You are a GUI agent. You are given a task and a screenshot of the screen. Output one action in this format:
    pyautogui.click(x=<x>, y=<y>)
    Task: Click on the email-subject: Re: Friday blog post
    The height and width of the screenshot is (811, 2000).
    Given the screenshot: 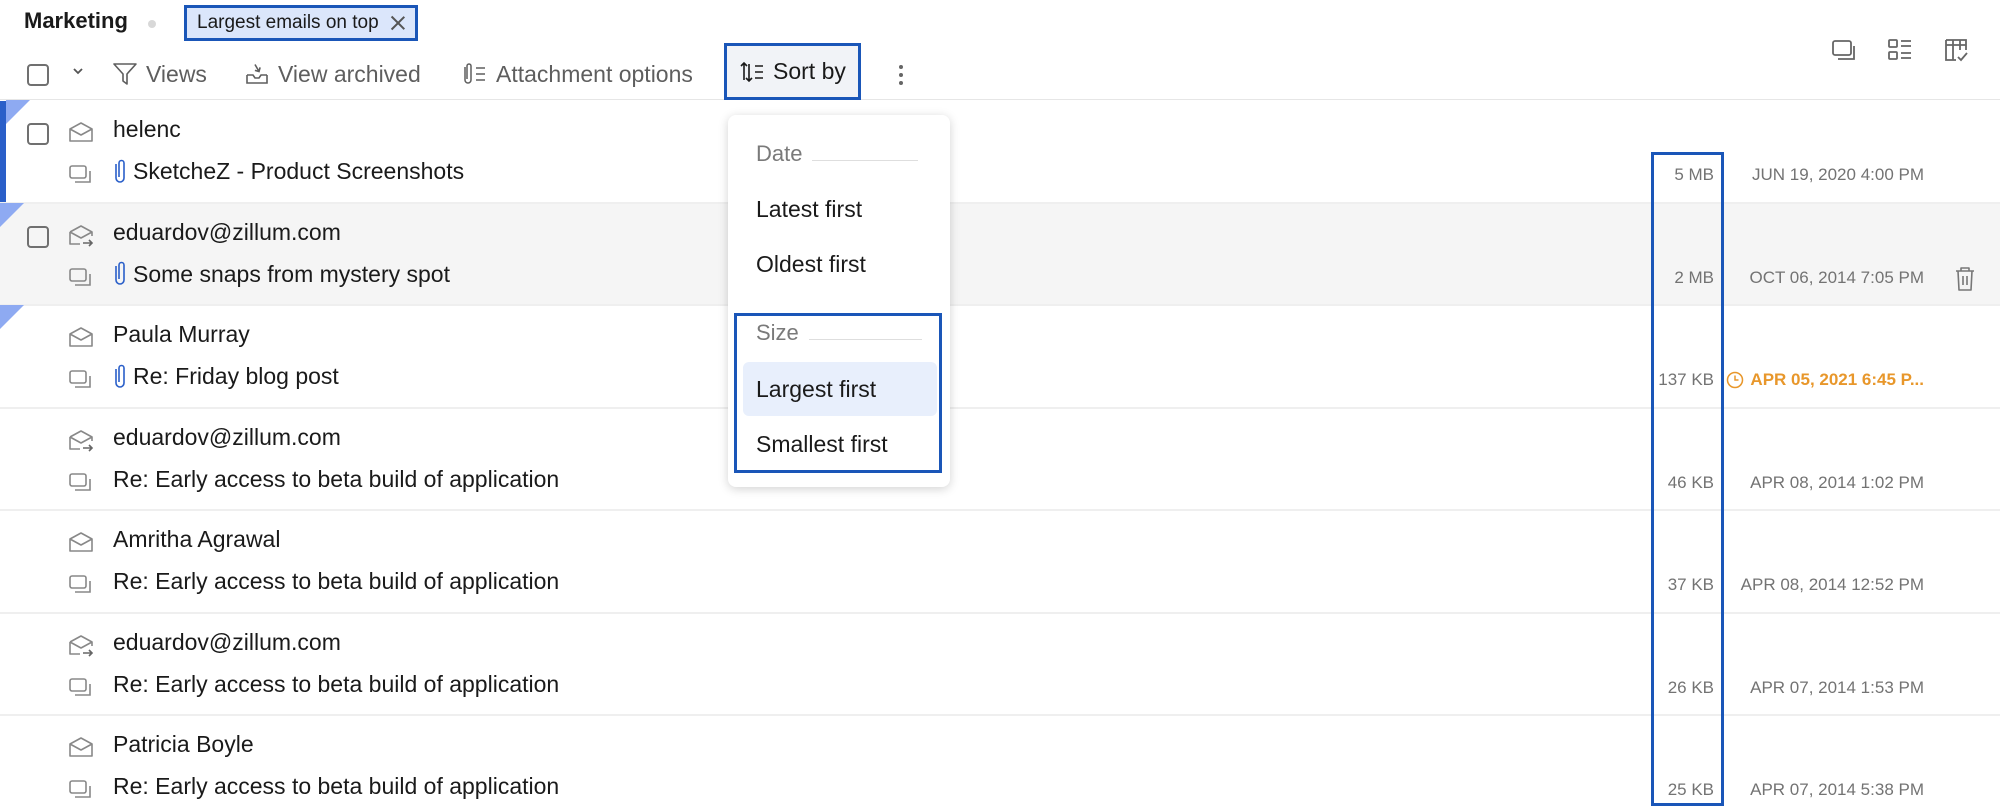 What is the action you would take?
    pyautogui.click(x=226, y=376)
    